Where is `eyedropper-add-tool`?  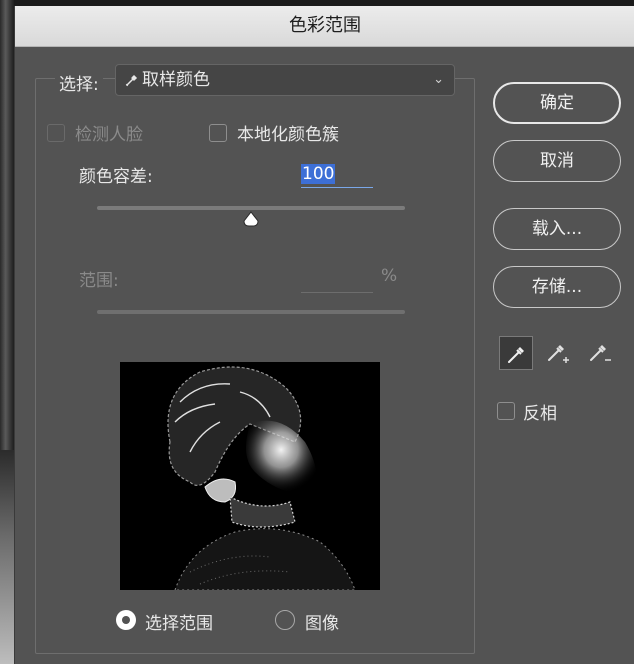
eyedropper-add-tool is located at coordinates (558, 353).